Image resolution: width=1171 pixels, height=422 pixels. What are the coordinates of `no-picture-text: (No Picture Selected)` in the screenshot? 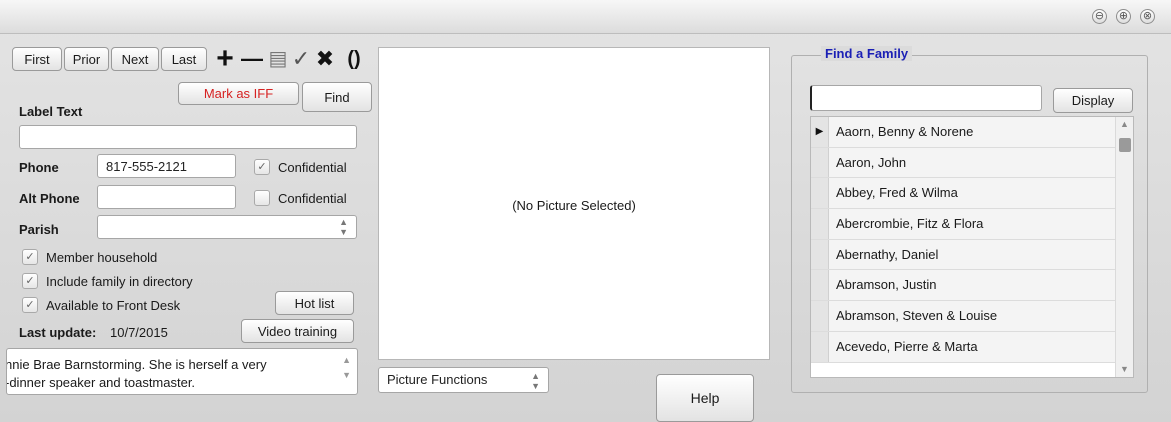 It's located at (574, 205).